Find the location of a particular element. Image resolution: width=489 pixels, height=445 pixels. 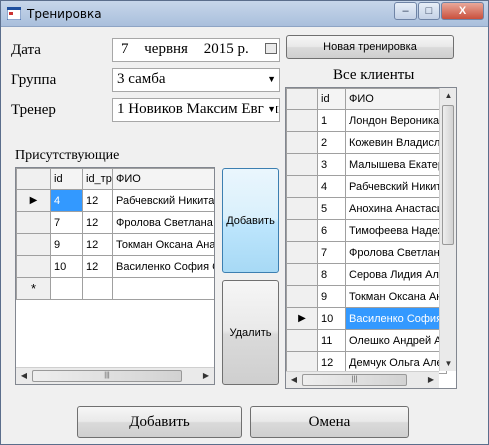

table-row: 8Серова Лидия Алексеевна is located at coordinates (366, 274).